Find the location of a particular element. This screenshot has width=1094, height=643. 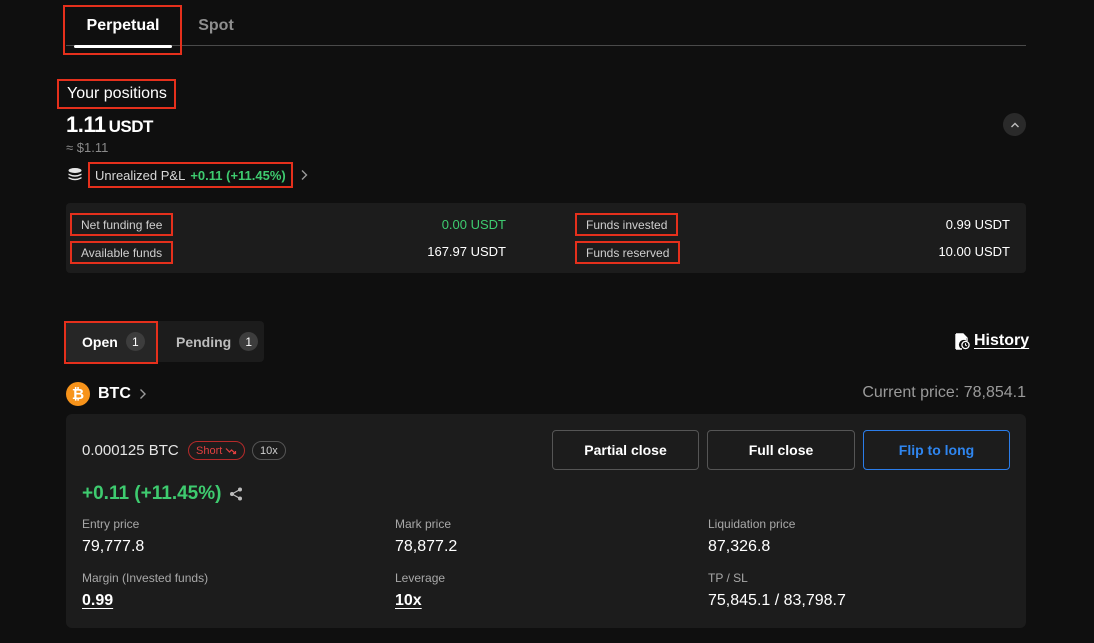

share-icon is located at coordinates (236, 494).